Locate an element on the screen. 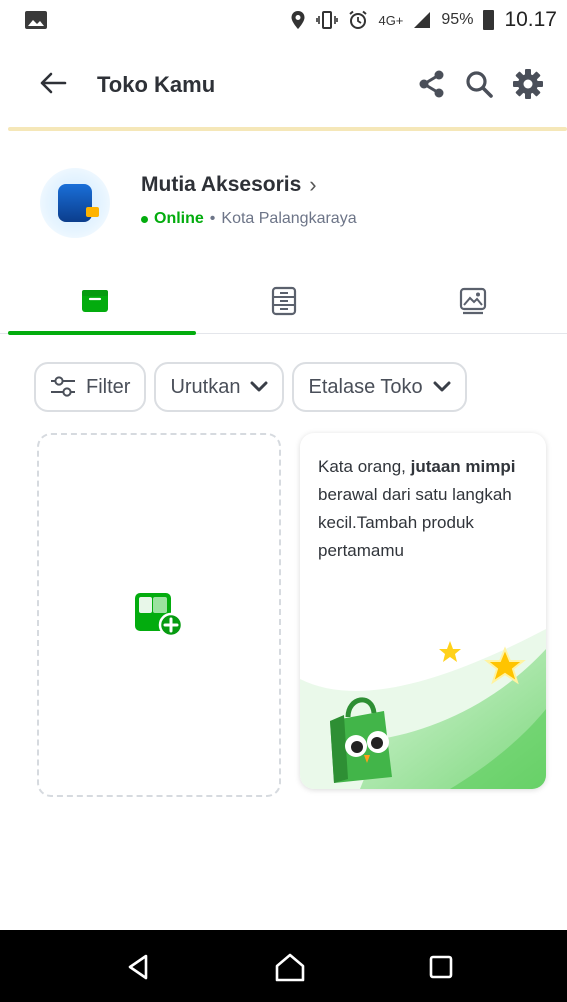 The width and height of the screenshot is (567, 1002). online-status: Online is located at coordinates (179, 218).